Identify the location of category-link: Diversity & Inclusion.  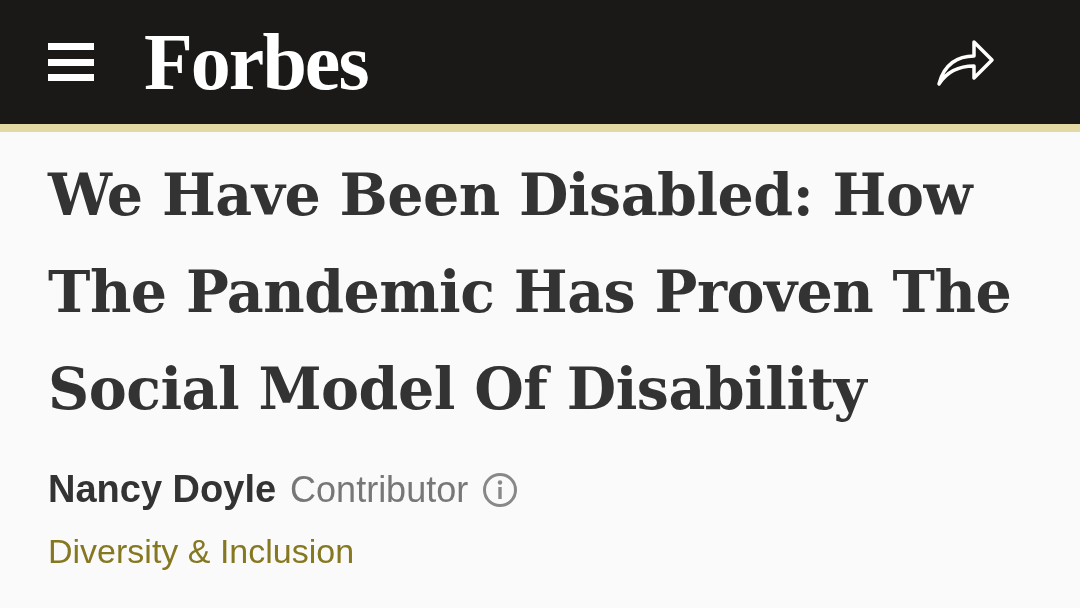
(540, 551).